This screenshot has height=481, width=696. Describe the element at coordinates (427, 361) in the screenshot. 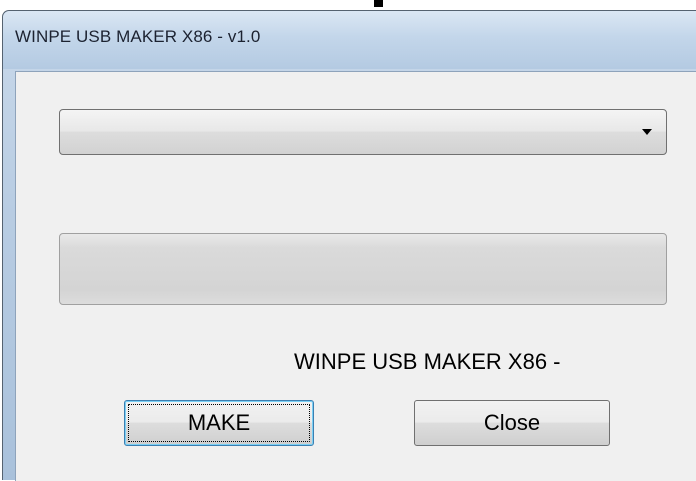

I see `status-label: WINPE USB MAKER X86 -` at that location.